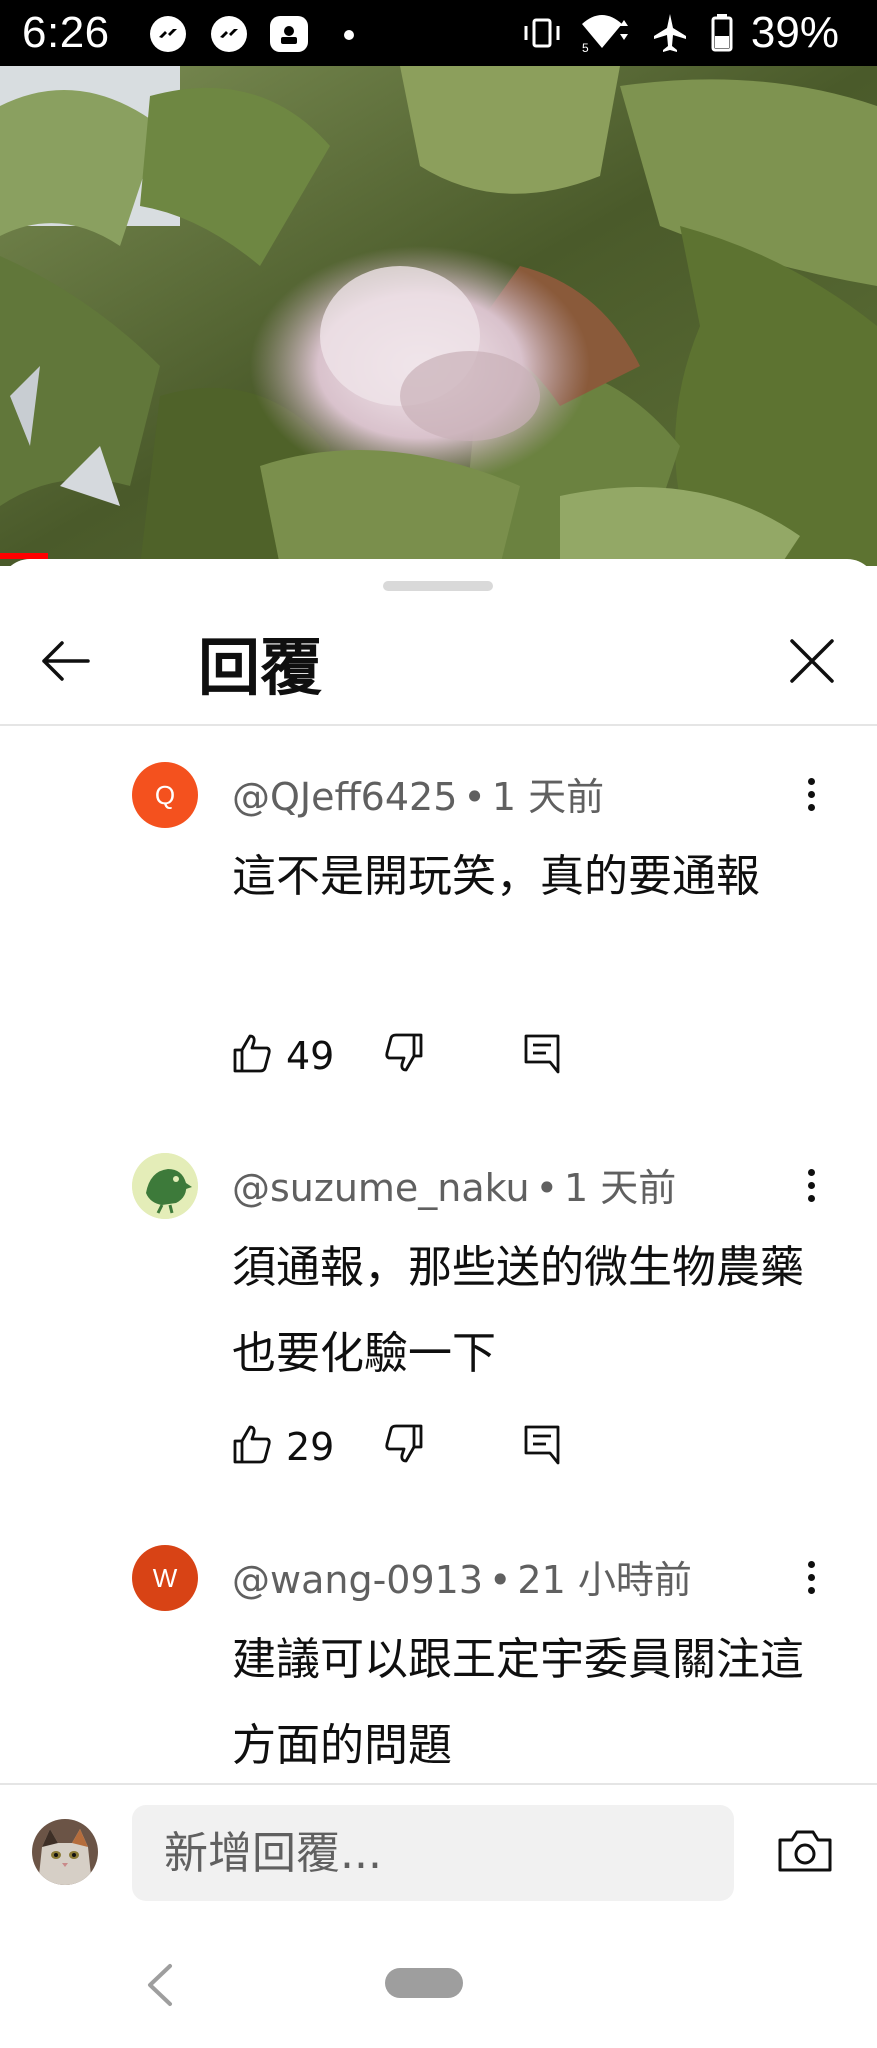  I want to click on comment-meta: @suzume_naku • 1 天前, so click(454, 1188).